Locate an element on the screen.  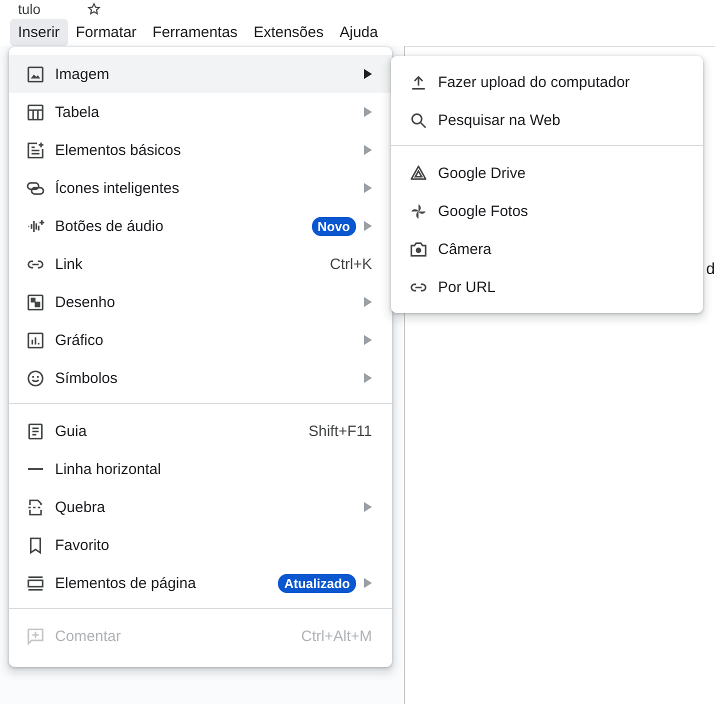
menu-item: Google Fotos is located at coordinates (547, 211).